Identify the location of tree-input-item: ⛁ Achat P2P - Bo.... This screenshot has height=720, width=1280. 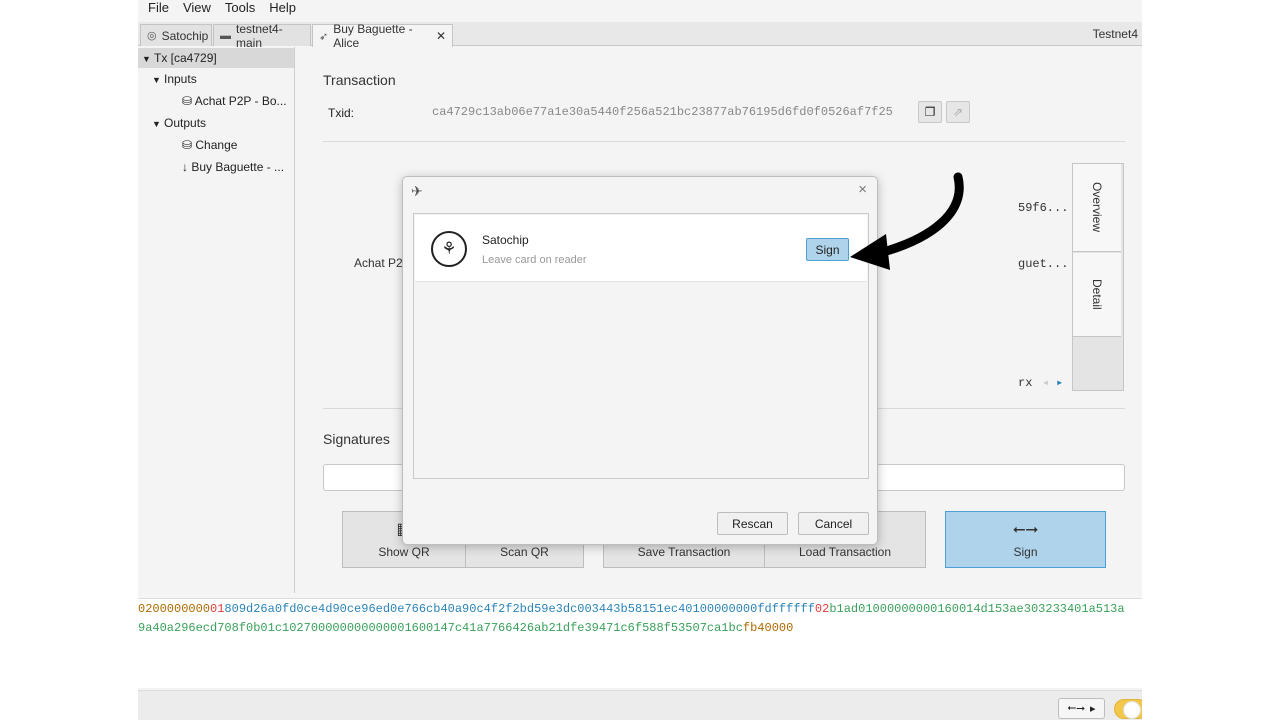
(238, 101).